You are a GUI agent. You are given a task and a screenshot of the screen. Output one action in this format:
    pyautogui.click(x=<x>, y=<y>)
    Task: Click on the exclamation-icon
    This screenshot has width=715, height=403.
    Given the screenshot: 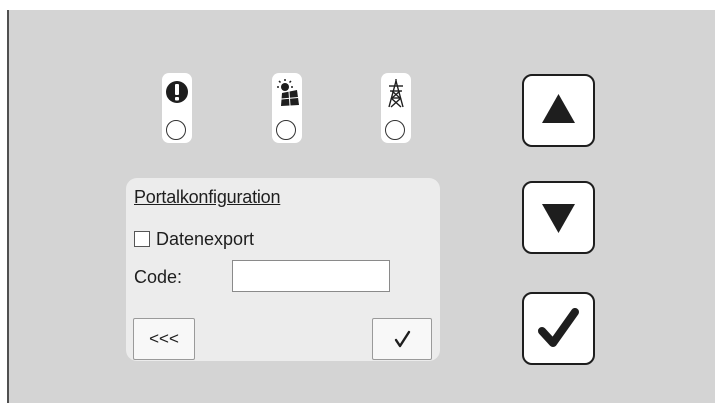 What is the action you would take?
    pyautogui.click(x=177, y=92)
    